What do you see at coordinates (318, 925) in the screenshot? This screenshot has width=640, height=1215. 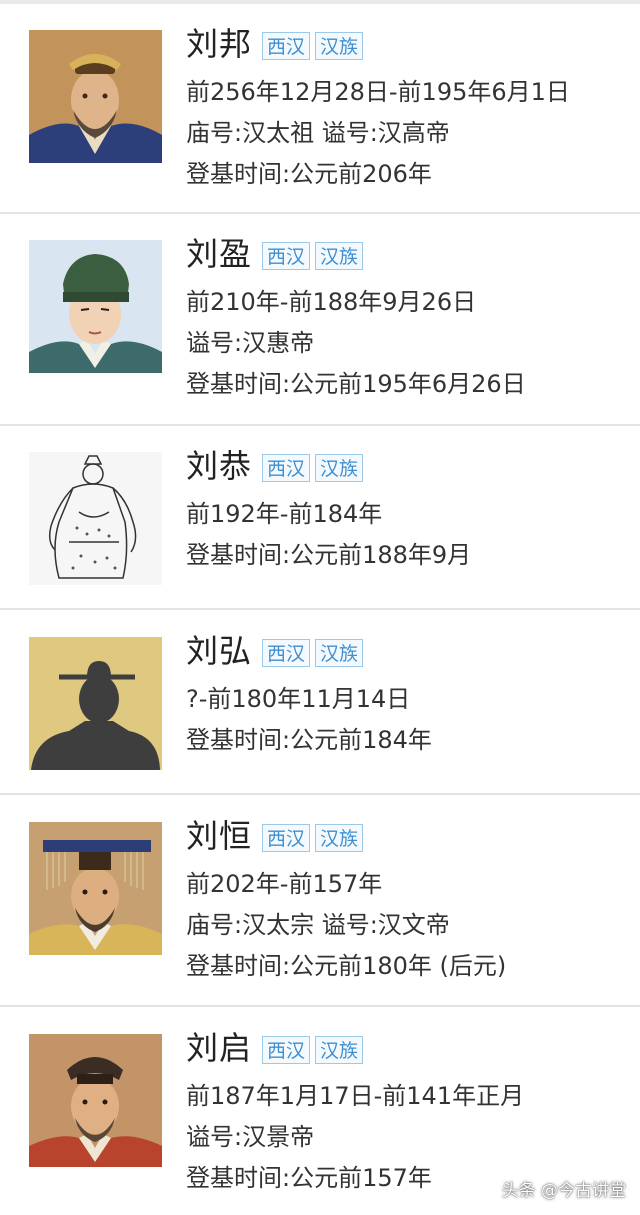 I see `title-text: 庙号:汉太宗 谥号:汉文帝` at bounding box center [318, 925].